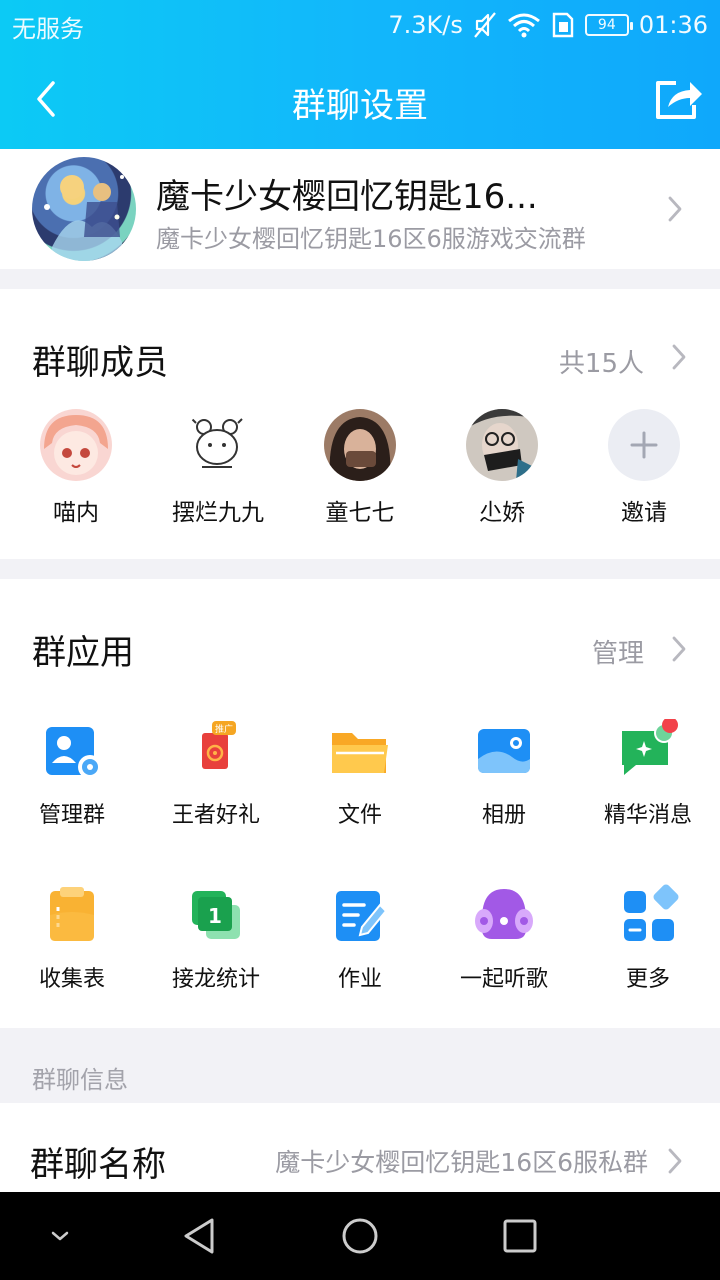  What do you see at coordinates (608, 25) in the screenshot?
I see `battery-indicator: 94` at bounding box center [608, 25].